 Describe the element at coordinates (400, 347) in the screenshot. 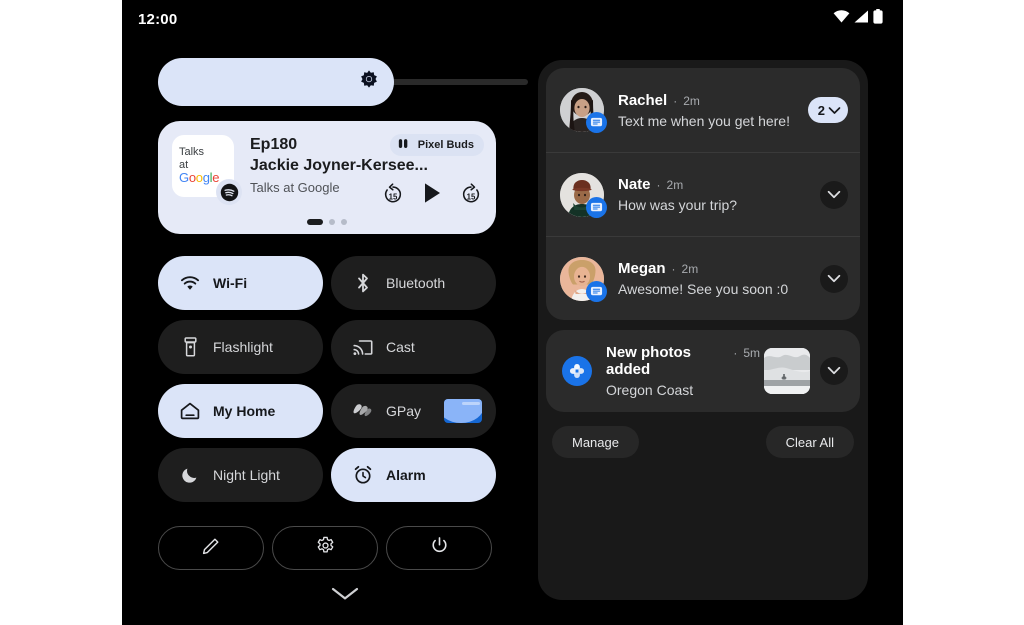

I see `tile-label: Cast` at that location.